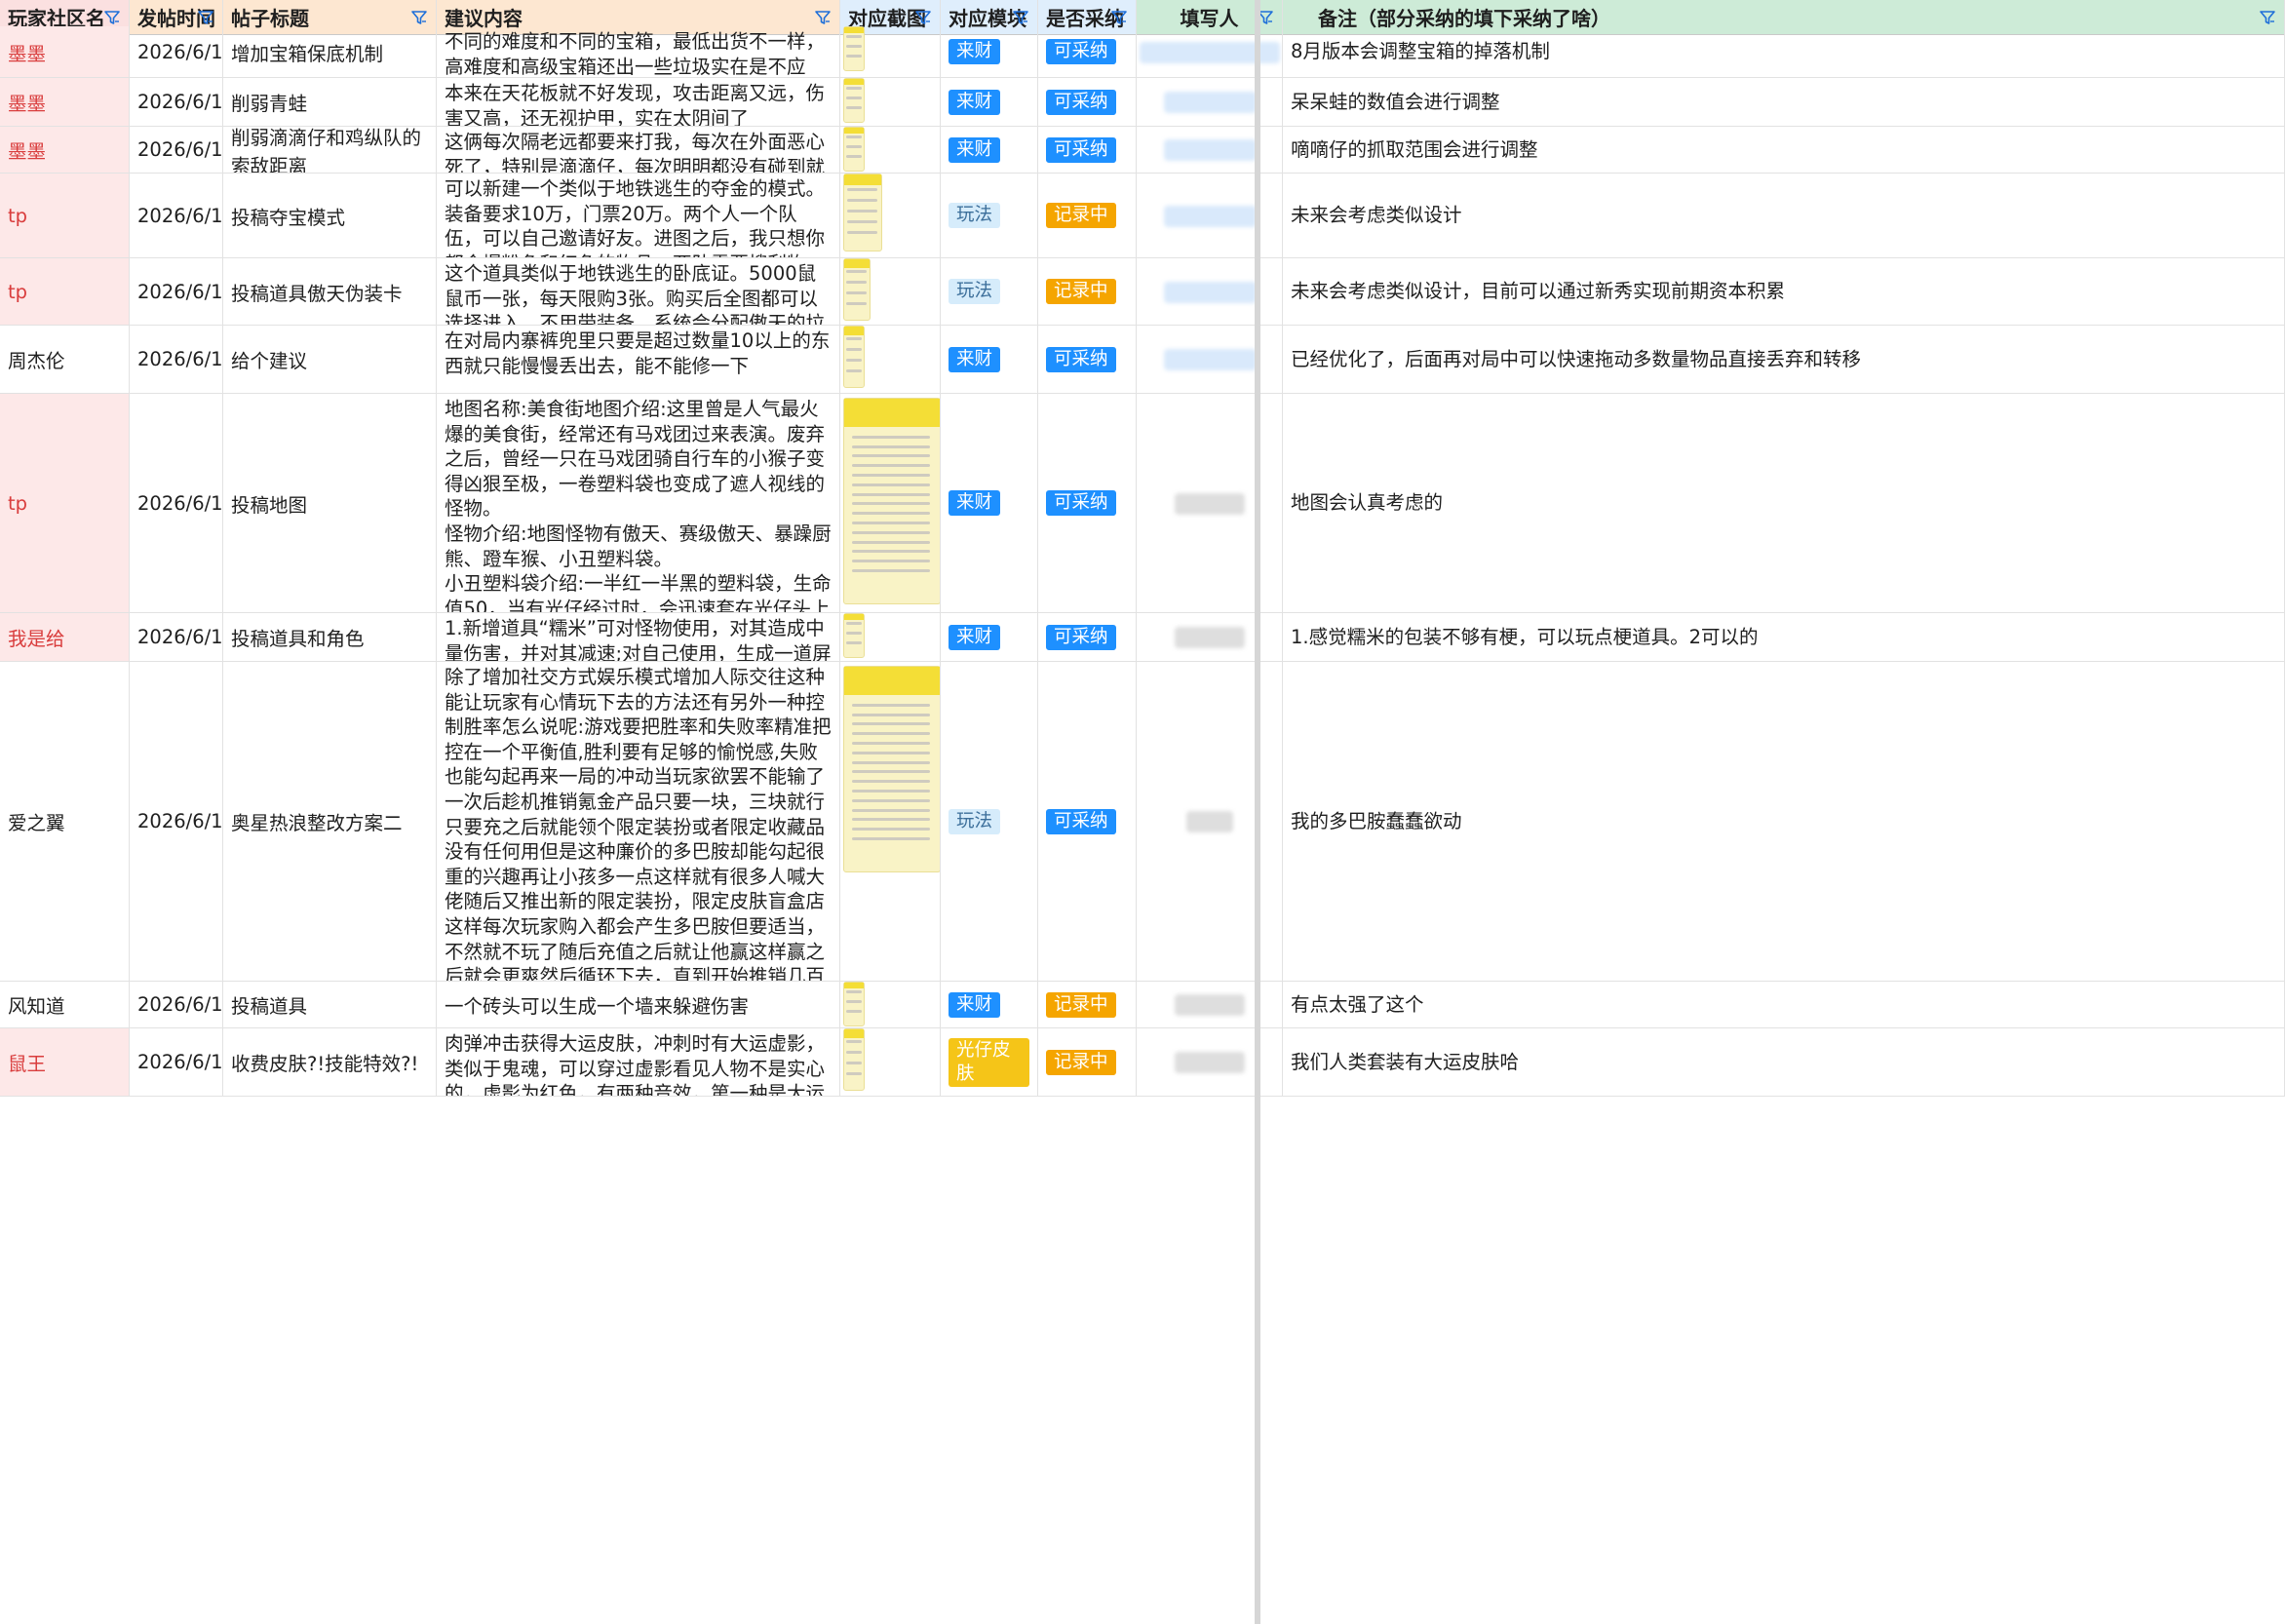 Image resolution: width=2285 pixels, height=1624 pixels. What do you see at coordinates (1784, 638) in the screenshot?
I see `cell-remark: 1.感觉糯米的包装不够有梗，可以玩点梗道具。2可以的` at bounding box center [1784, 638].